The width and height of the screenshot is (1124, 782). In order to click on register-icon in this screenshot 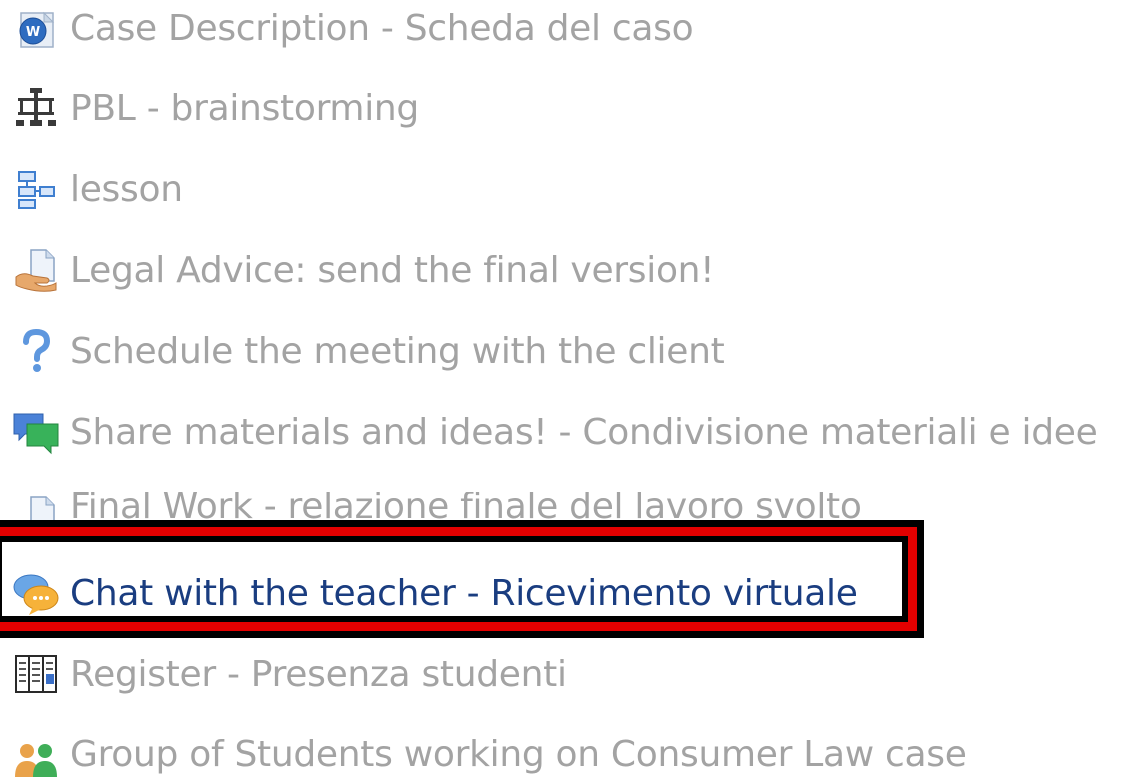, I will do `click(36, 674)`.